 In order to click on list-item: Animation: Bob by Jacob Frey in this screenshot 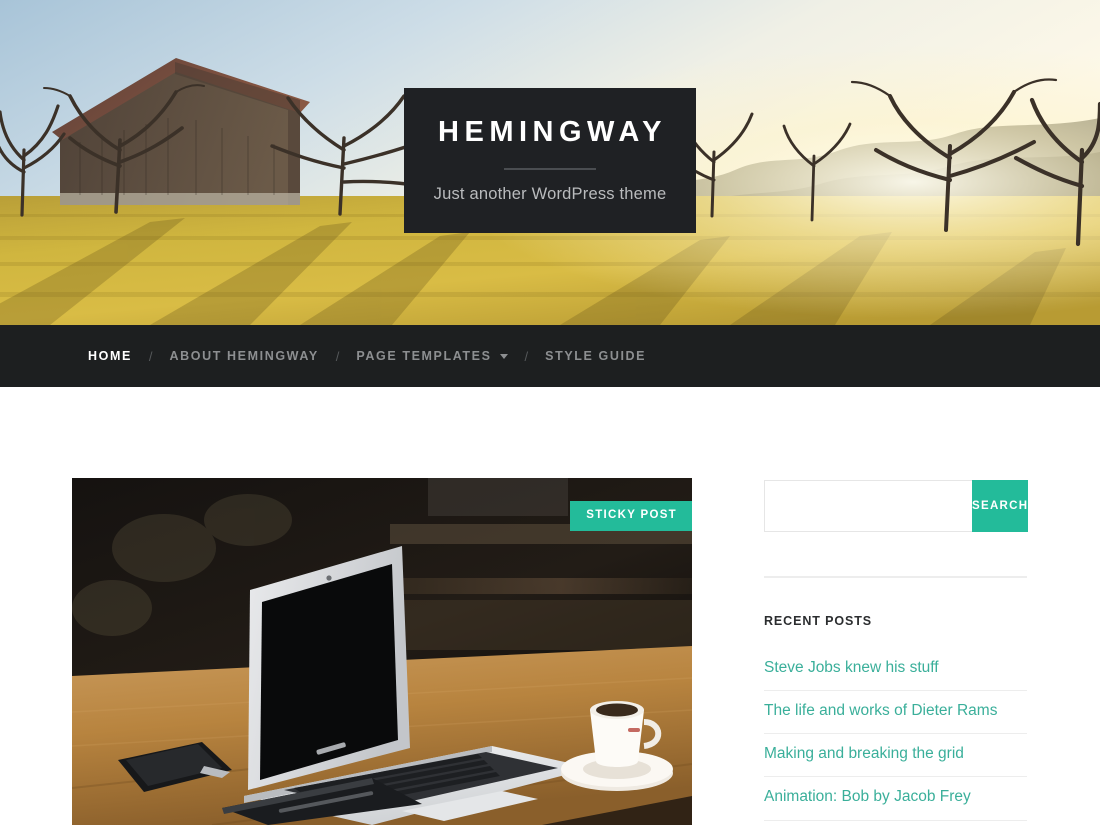, I will do `click(895, 799)`.